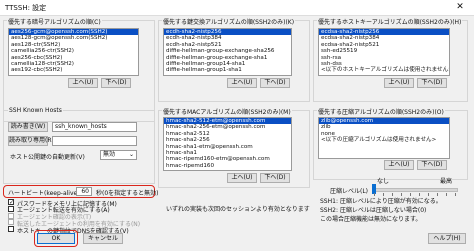  What do you see at coordinates (227, 166) in the screenshot?
I see `list-item: hmac-ripemd160` at bounding box center [227, 166].